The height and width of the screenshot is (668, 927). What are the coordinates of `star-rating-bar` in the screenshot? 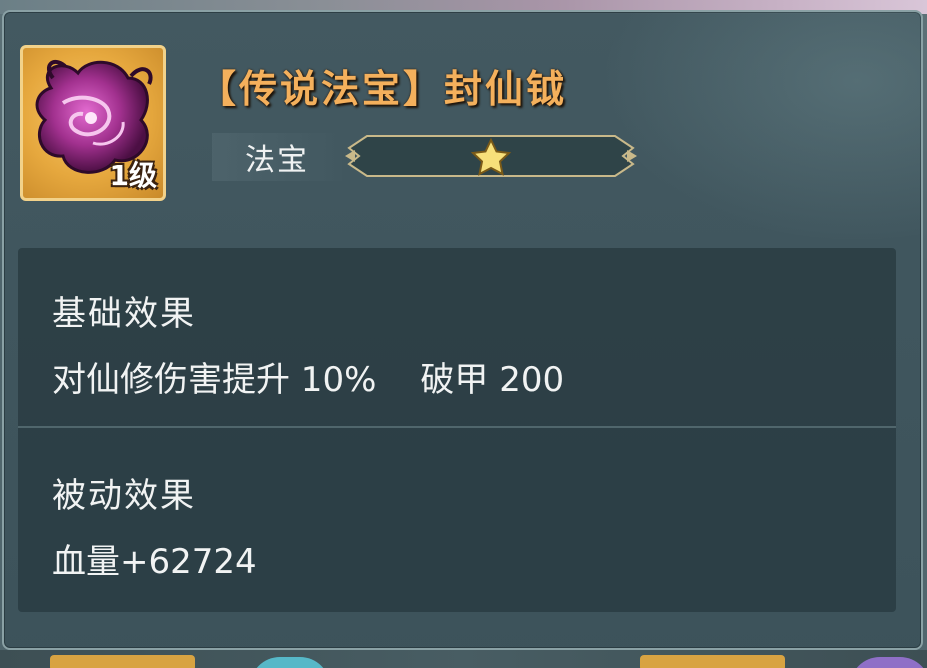 It's located at (491, 156).